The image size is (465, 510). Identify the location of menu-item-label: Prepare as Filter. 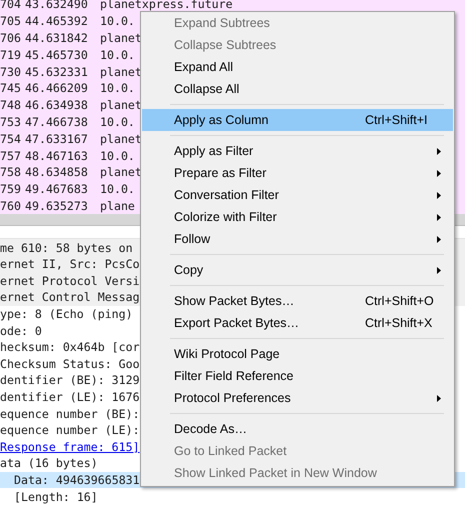
(221, 173).